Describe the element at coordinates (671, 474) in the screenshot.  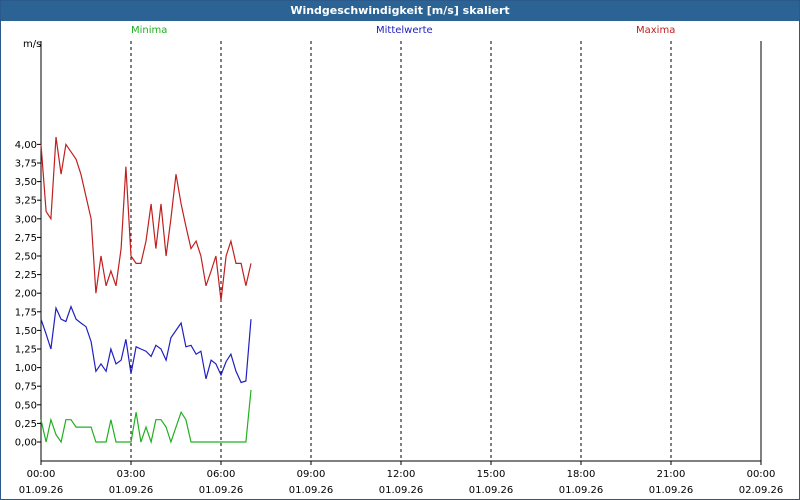
I see `x-tick-time-label: 21:00` at that location.